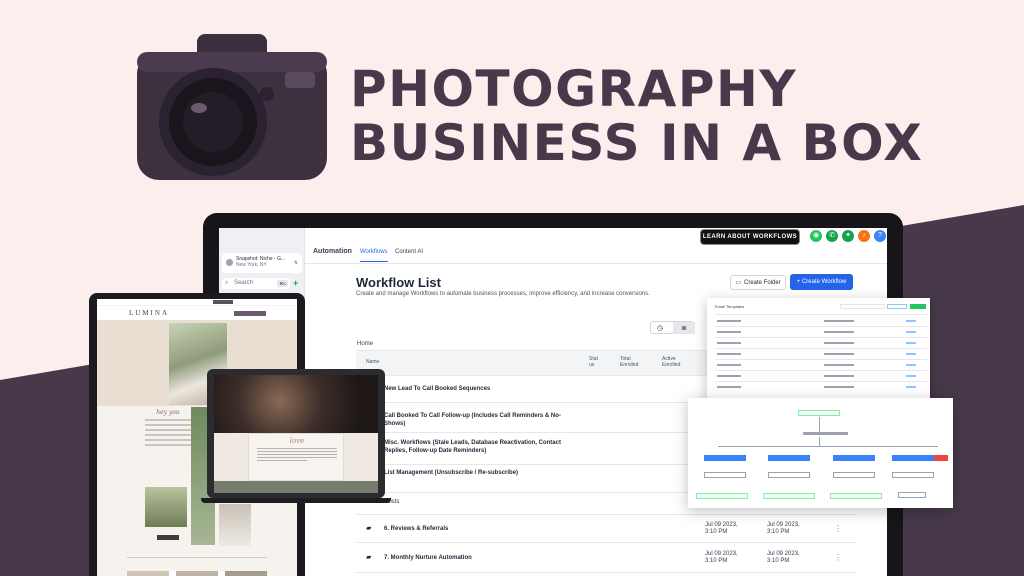  What do you see at coordinates (297, 441) in the screenshot?
I see `card-heading: love` at bounding box center [297, 441].